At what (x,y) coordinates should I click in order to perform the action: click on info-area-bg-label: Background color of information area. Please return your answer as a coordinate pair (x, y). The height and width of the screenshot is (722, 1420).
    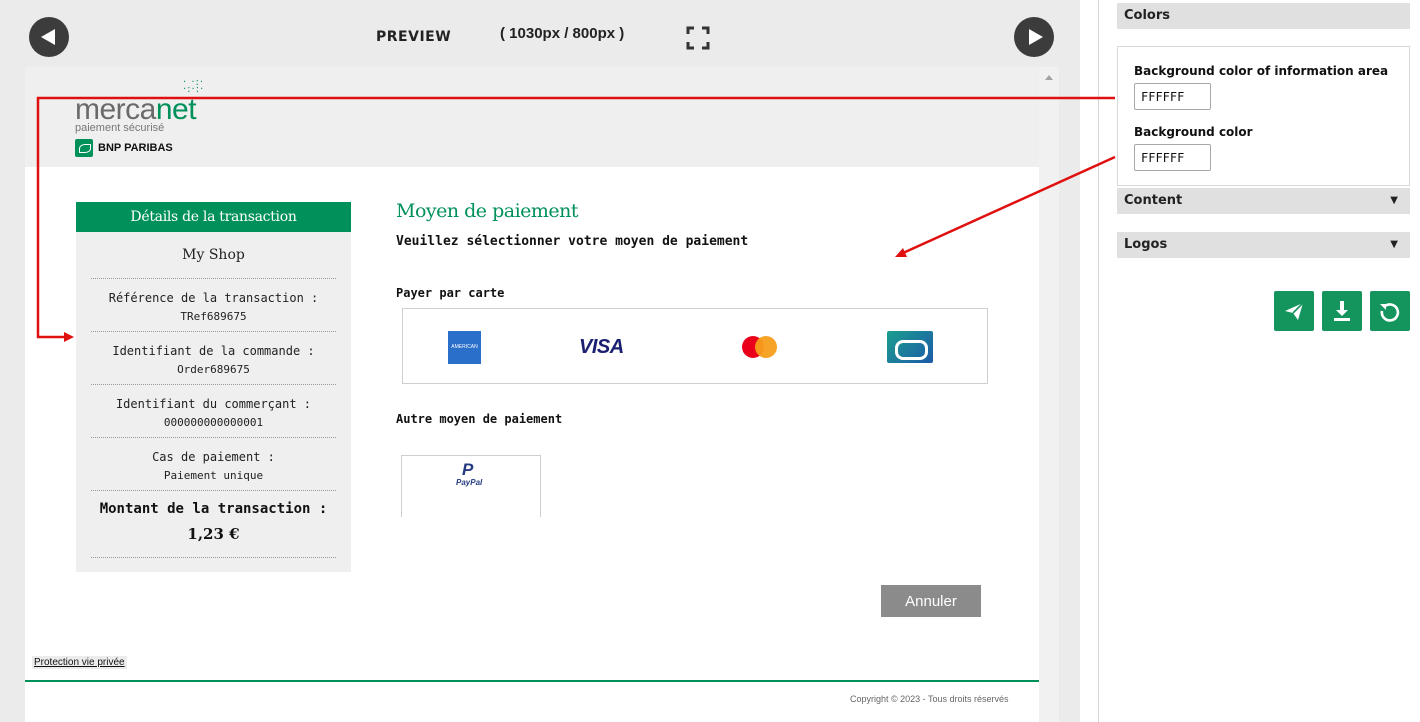
    Looking at the image, I should click on (1261, 71).